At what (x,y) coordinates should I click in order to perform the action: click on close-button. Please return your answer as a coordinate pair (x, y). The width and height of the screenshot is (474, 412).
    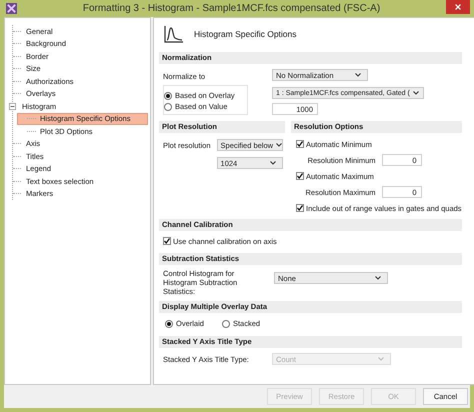
    Looking at the image, I should click on (458, 7).